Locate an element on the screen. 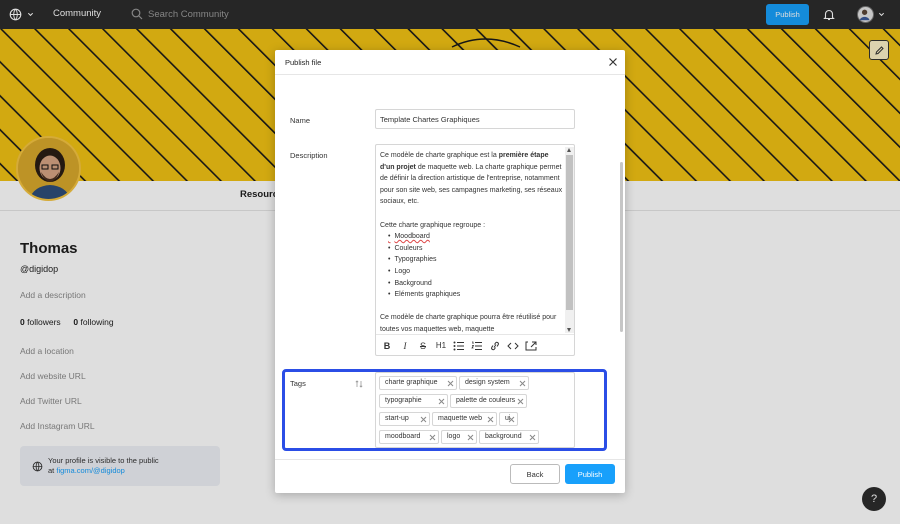  bullet-list-icon is located at coordinates (459, 346).